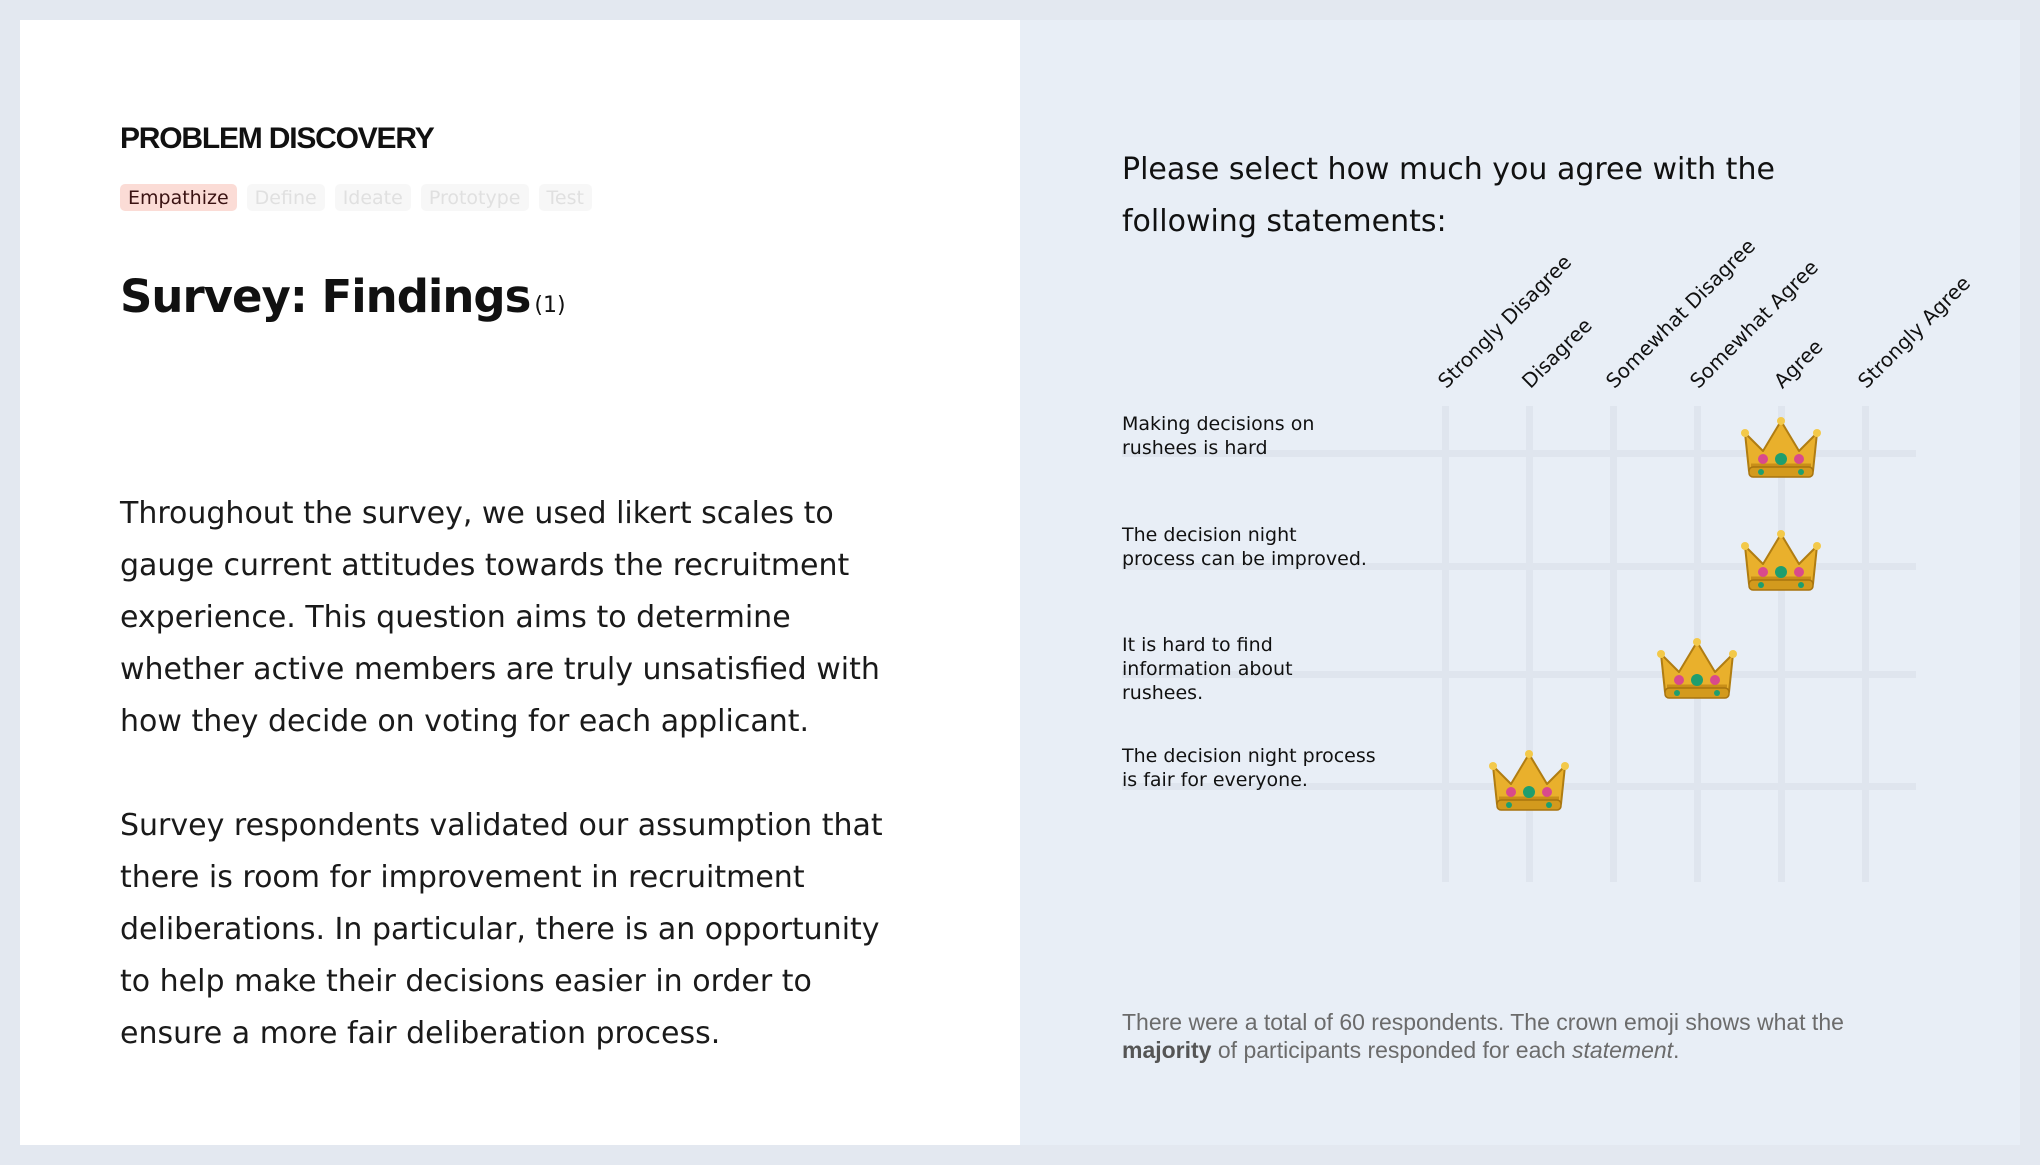 The height and width of the screenshot is (1165, 2040). What do you see at coordinates (565, 197) in the screenshot?
I see `stage-chip-test: Test` at bounding box center [565, 197].